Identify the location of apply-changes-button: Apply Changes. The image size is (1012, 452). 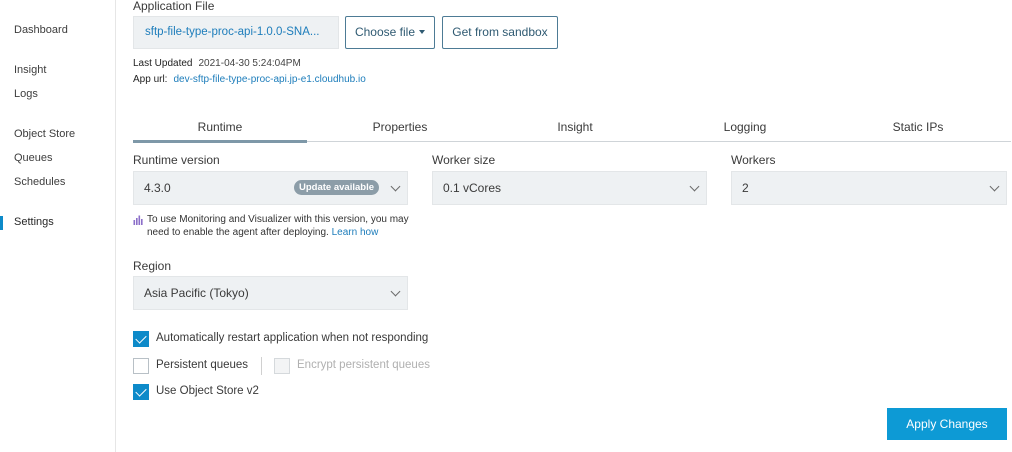
(947, 424).